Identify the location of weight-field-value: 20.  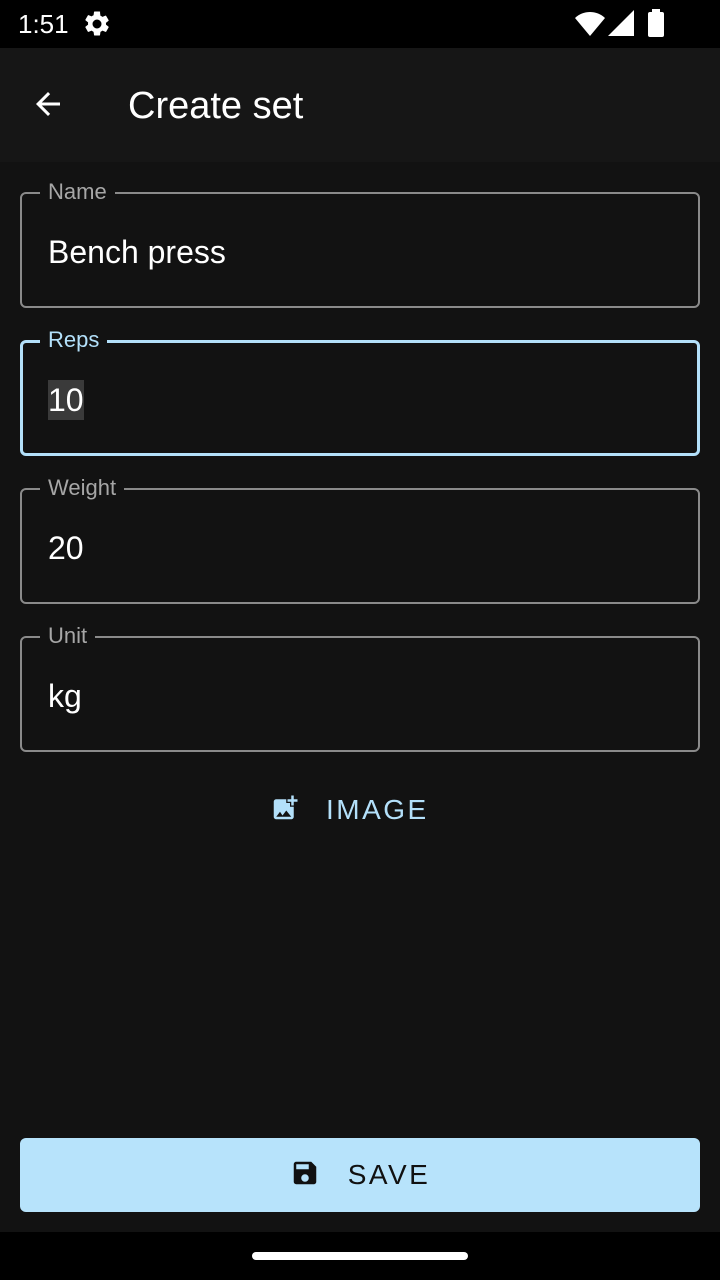
(66, 548).